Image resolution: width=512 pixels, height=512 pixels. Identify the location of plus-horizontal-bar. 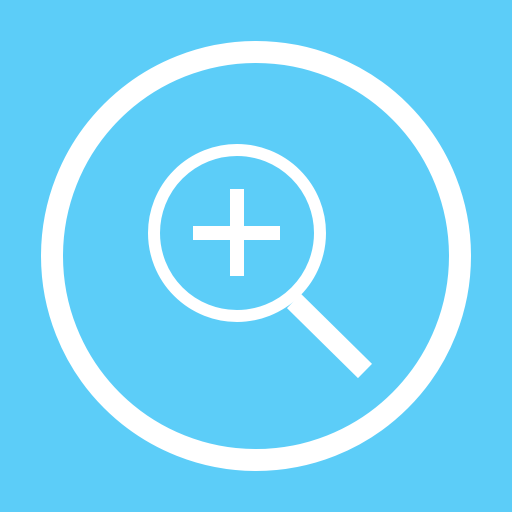
(236, 233).